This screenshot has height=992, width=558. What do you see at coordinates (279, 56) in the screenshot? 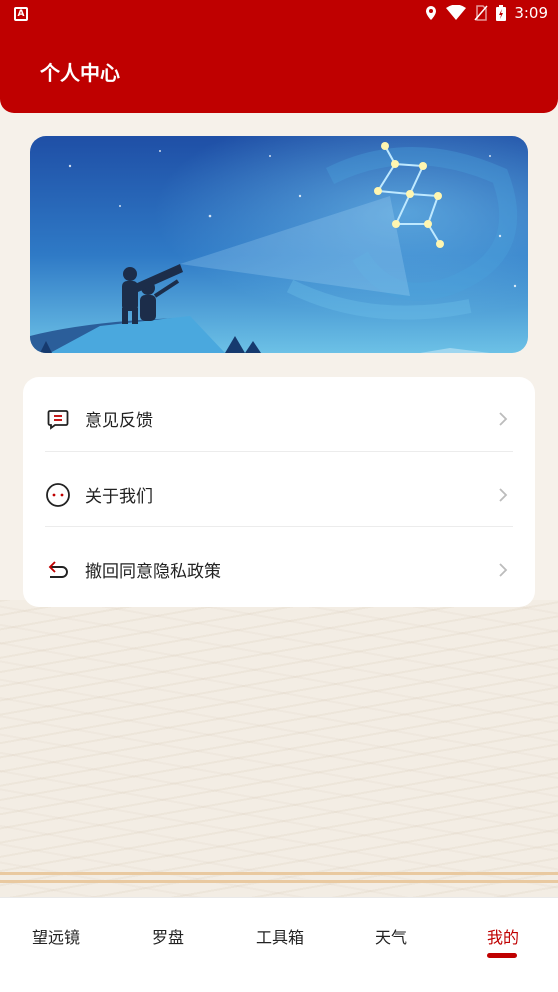
I see `header-bar: A 3:09 个人中心` at bounding box center [279, 56].